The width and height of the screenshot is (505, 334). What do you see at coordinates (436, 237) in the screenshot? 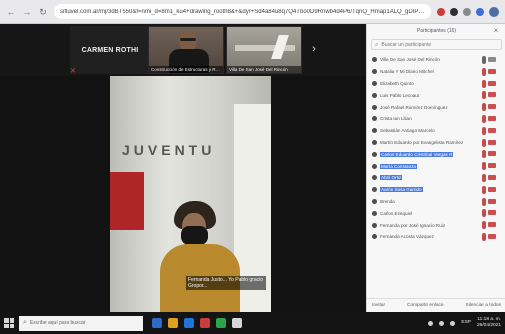
I see `participant-row: Fernanda Acosta Vázquez` at bounding box center [436, 237].